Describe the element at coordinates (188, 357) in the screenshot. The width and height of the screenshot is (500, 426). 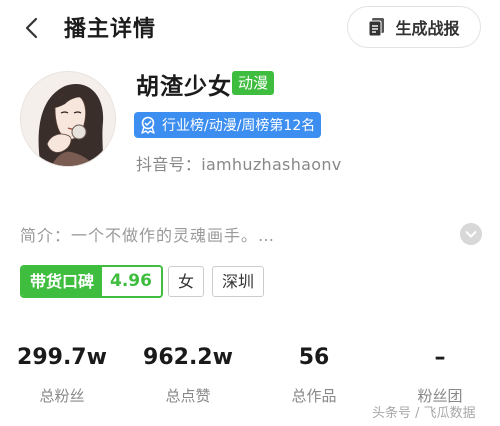
I see `total-likes-value: 962.2w` at that location.